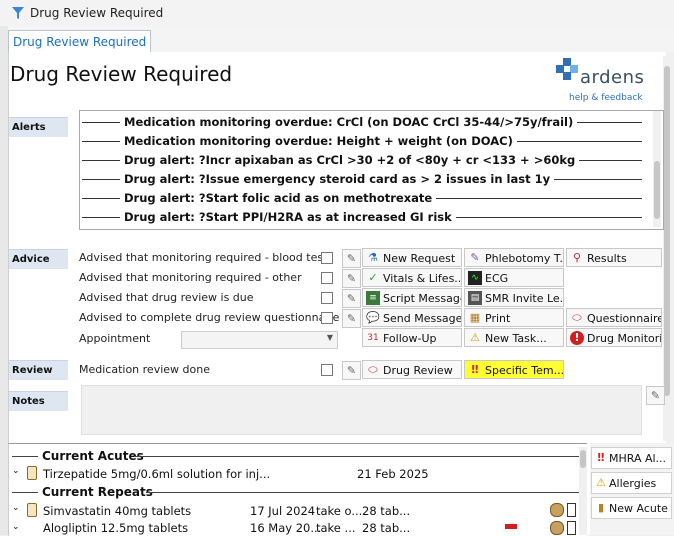  What do you see at coordinates (614, 257) in the screenshot?
I see `results-button: ⚲ Results` at bounding box center [614, 257].